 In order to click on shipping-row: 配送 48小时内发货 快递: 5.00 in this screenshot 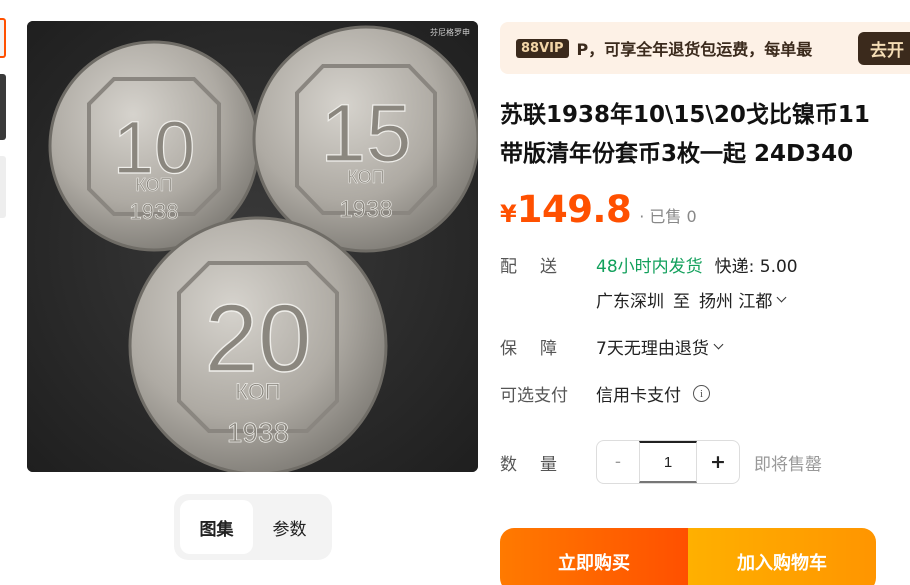, I will do `click(649, 264)`.